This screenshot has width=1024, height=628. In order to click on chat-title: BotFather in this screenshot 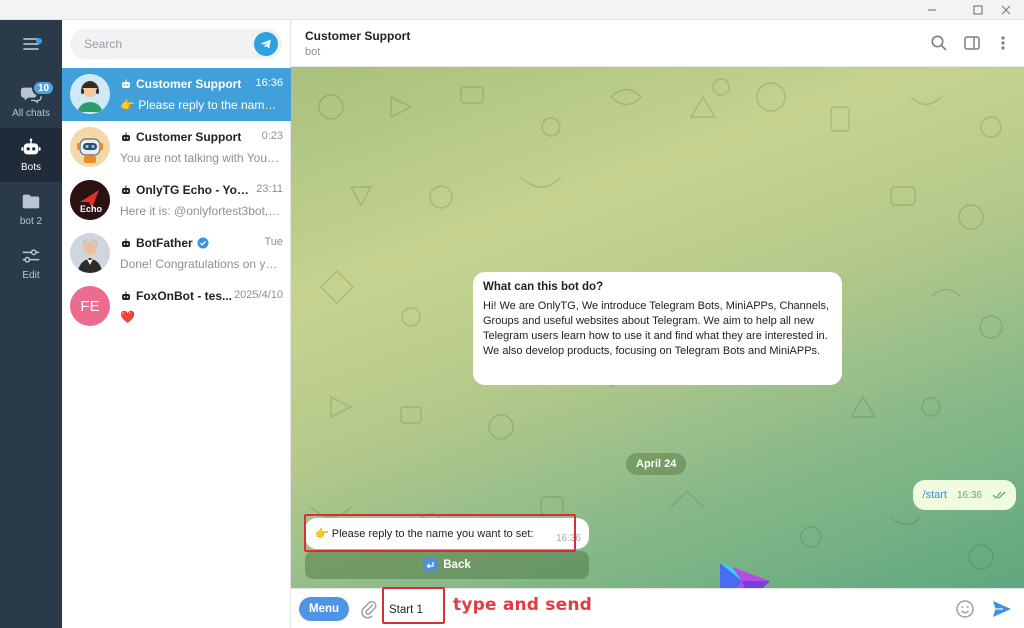, I will do `click(186, 243)`.